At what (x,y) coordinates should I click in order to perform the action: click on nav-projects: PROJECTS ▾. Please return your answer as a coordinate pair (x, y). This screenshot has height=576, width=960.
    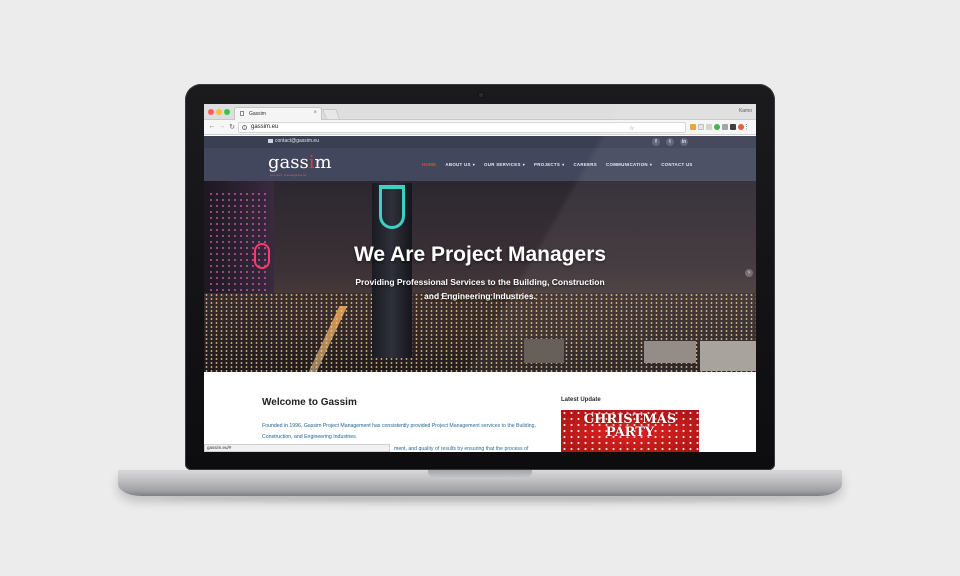
    Looking at the image, I should click on (549, 164).